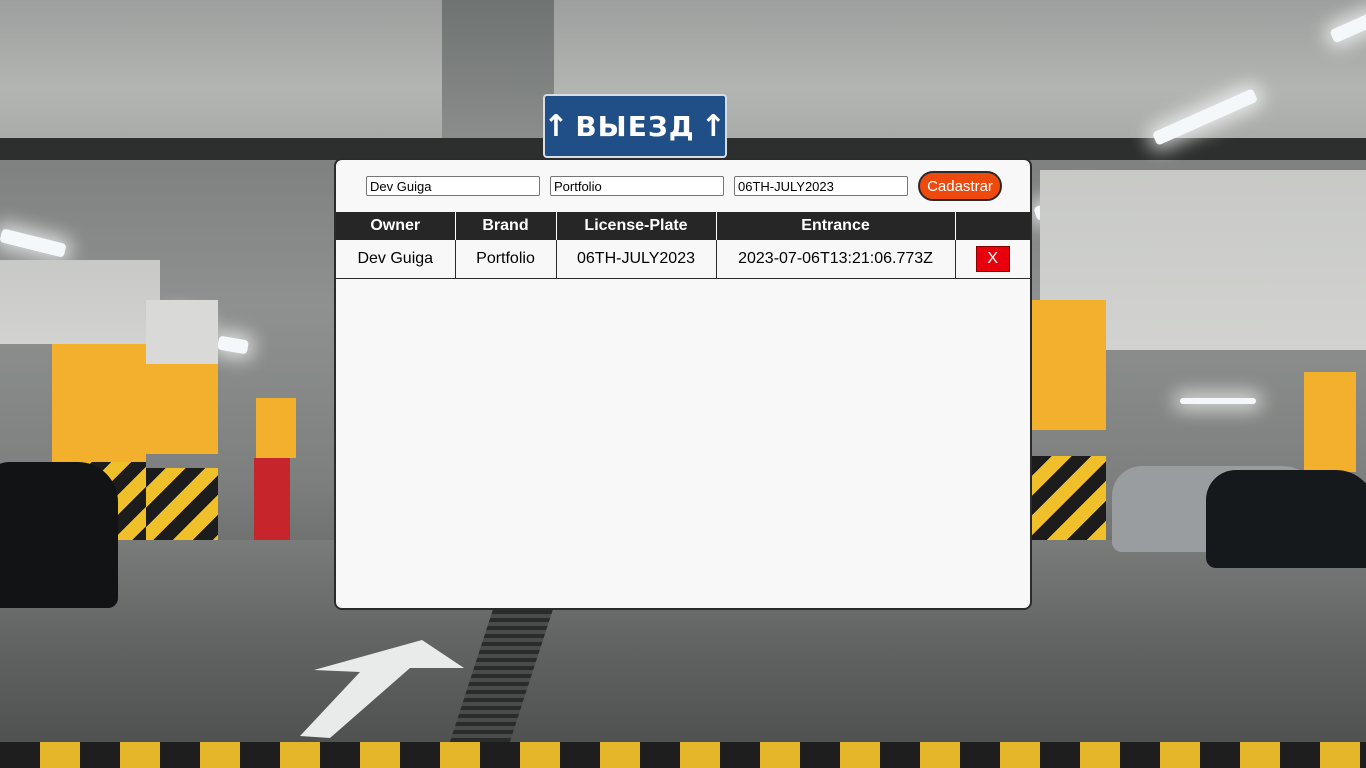 The height and width of the screenshot is (768, 1366). What do you see at coordinates (960, 186) in the screenshot?
I see `cadastrar-button: Cadastrar` at bounding box center [960, 186].